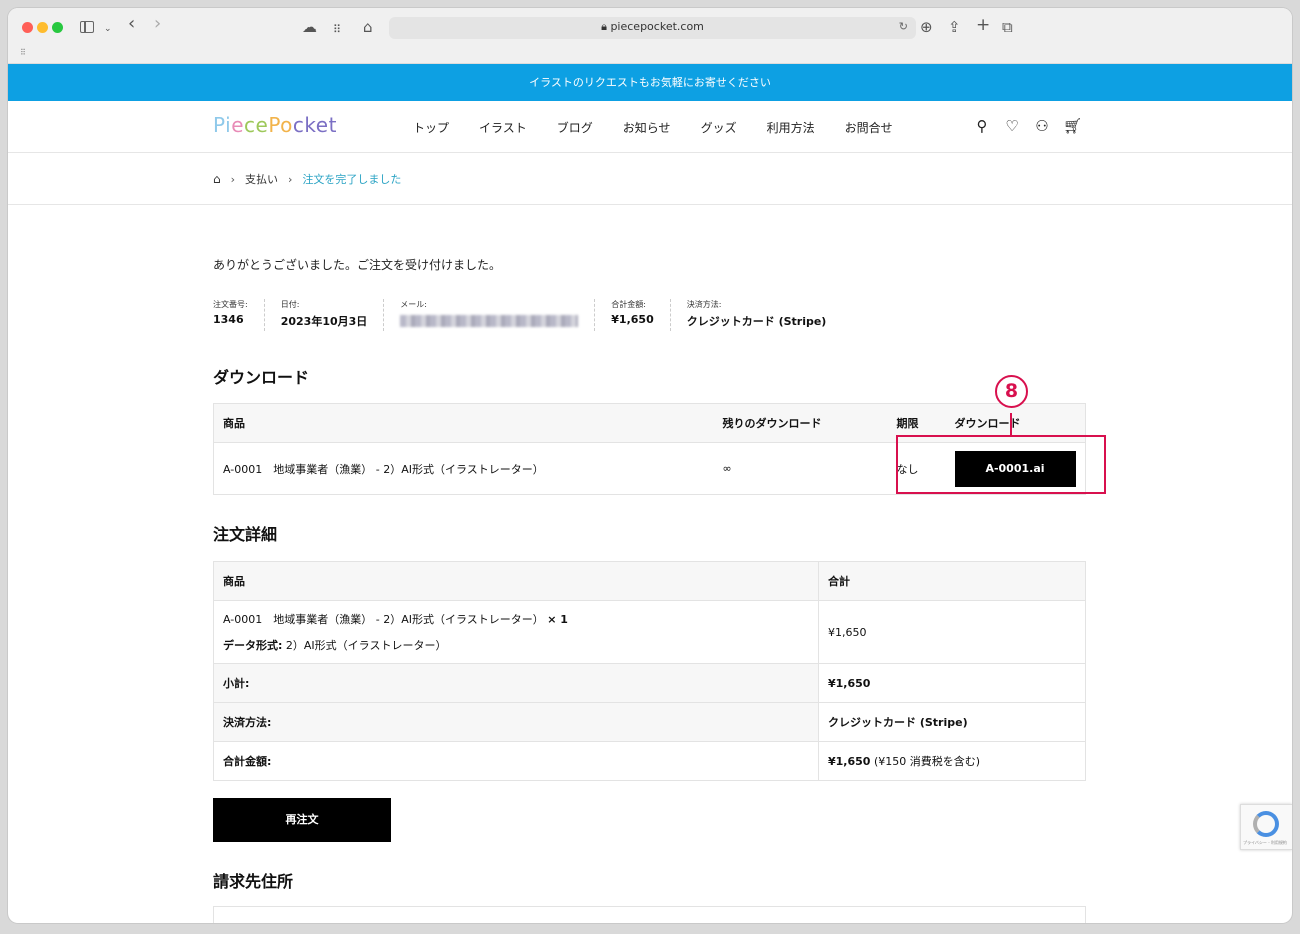 This screenshot has height=934, width=1300. I want to click on table-row: 小計: ¥1,650, so click(649, 683).